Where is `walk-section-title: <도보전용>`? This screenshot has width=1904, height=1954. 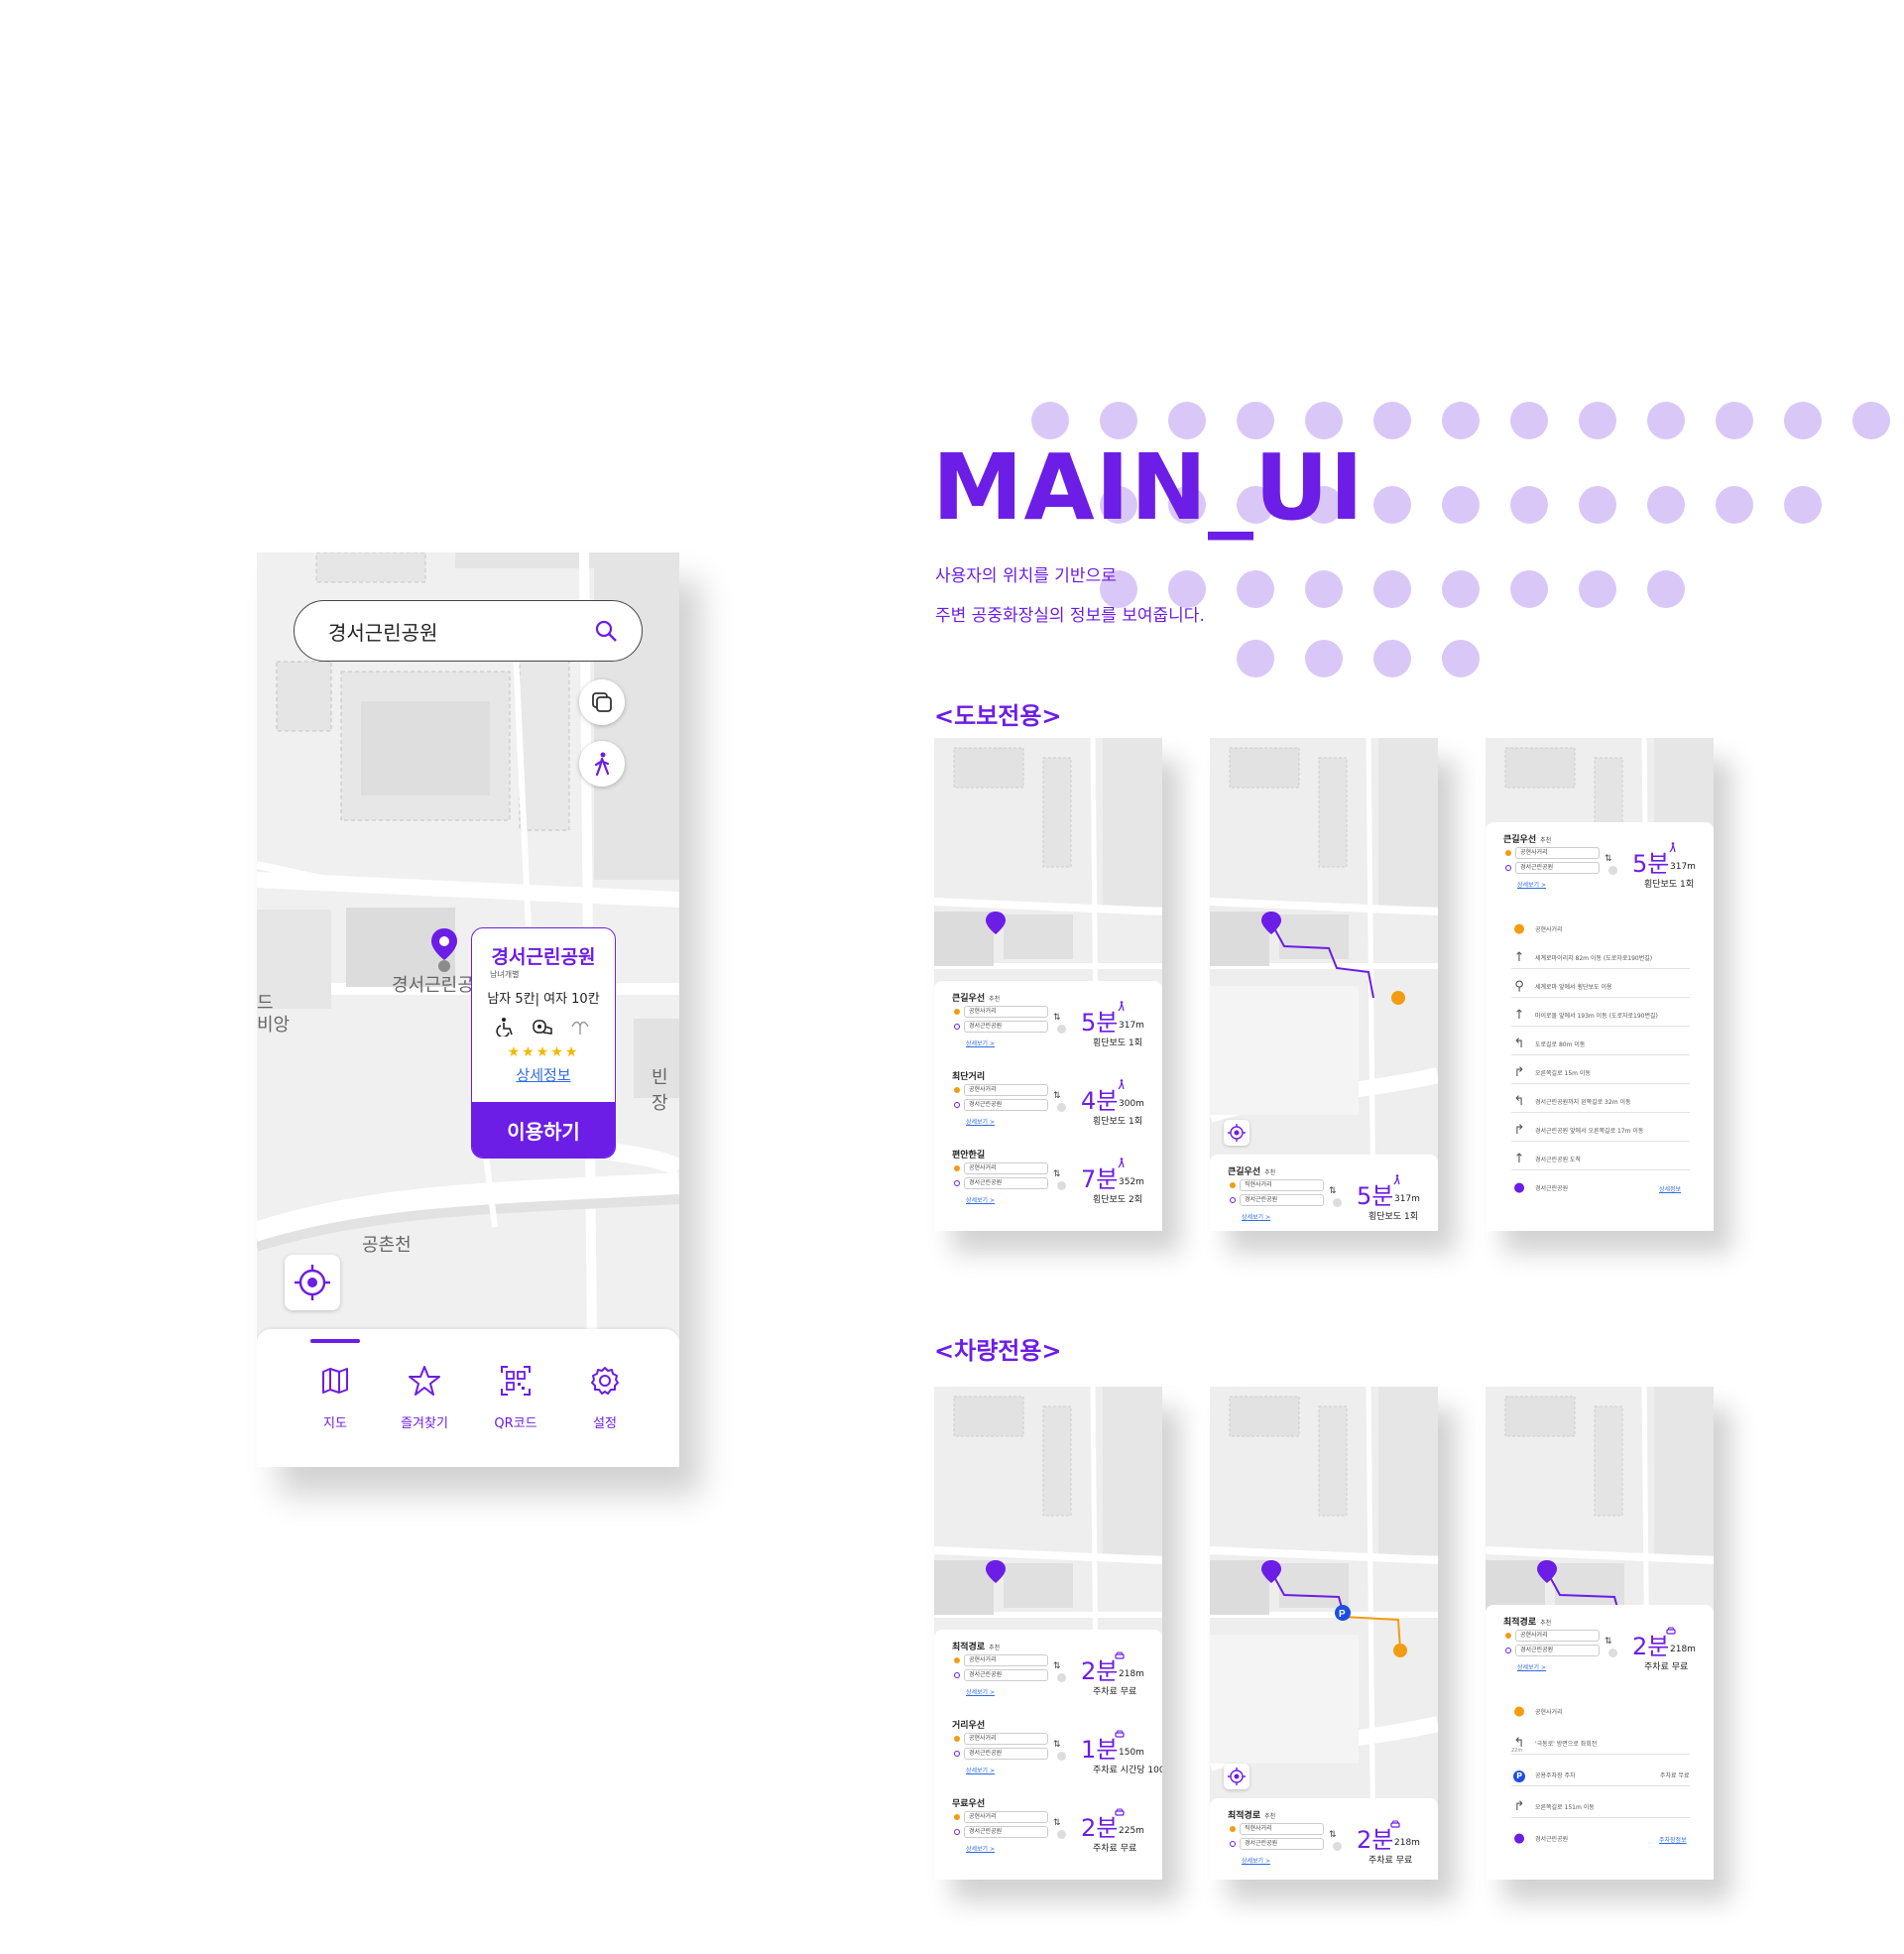 walk-section-title: <도보전용> is located at coordinates (998, 716).